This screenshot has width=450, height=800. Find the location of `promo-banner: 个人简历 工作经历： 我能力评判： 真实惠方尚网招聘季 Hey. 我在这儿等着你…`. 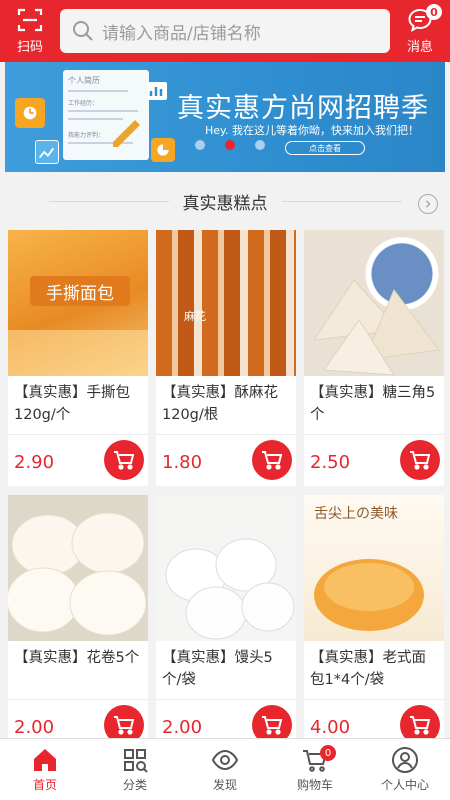

promo-banner: 个人简历 工作经历： 我能力评判： 真实惠方尚网招聘季 Hey. 我在这儿等着你… is located at coordinates (225, 117).